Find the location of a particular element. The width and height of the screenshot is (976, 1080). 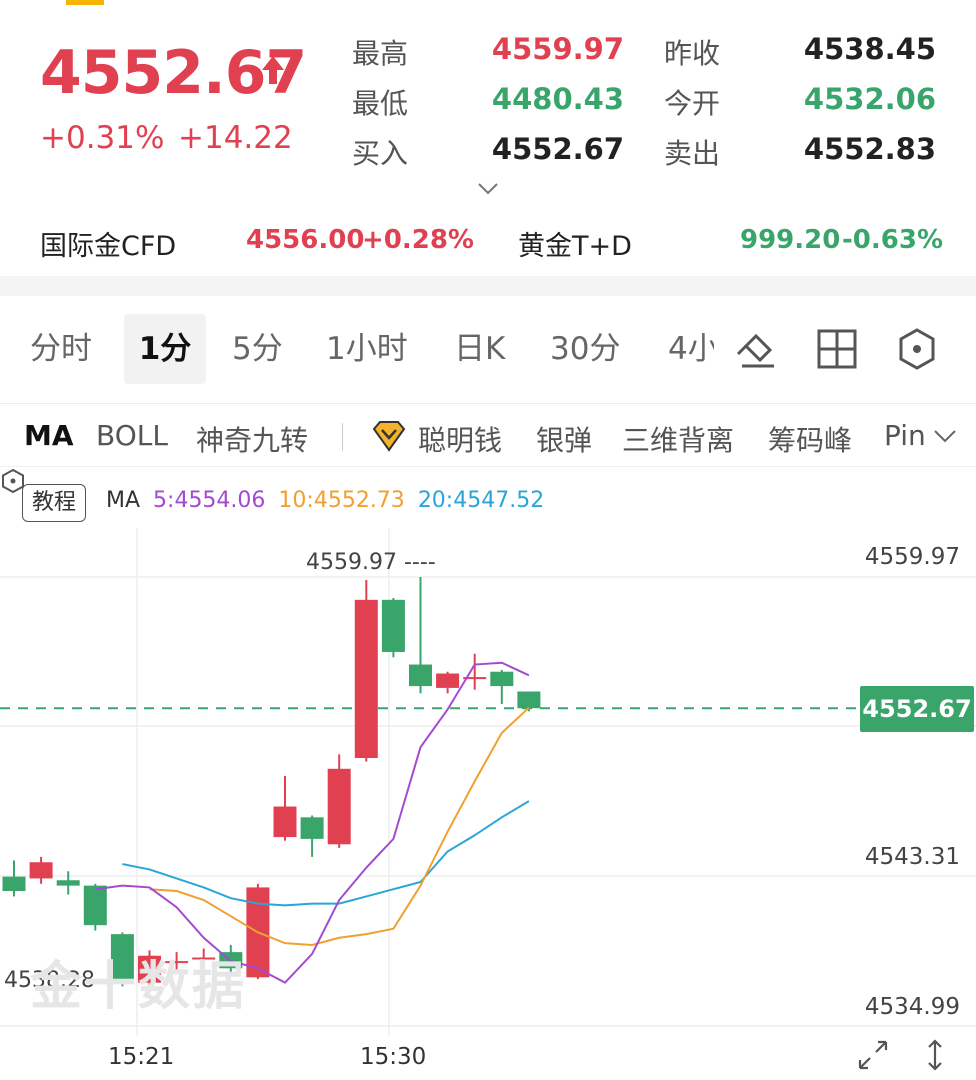

section-separator is located at coordinates (488, 286).